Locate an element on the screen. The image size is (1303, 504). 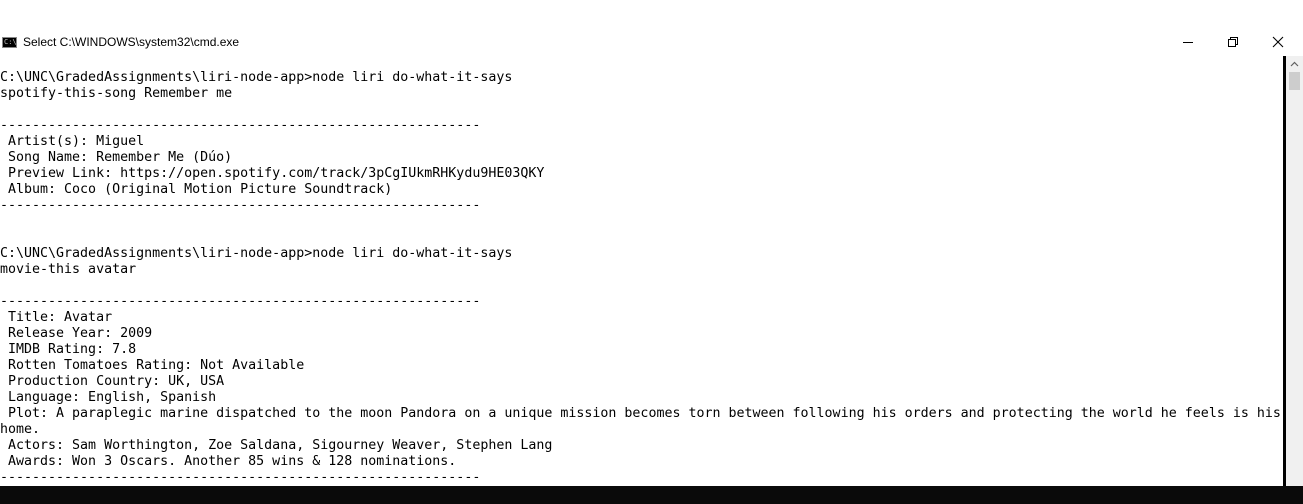
console-line: Title: Avatar is located at coordinates (56, 317).